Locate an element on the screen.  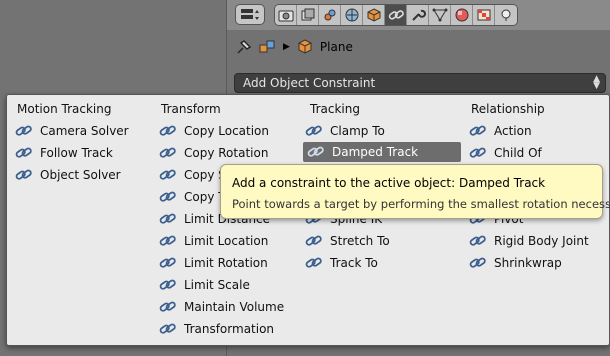
tab-particles is located at coordinates (506, 15).